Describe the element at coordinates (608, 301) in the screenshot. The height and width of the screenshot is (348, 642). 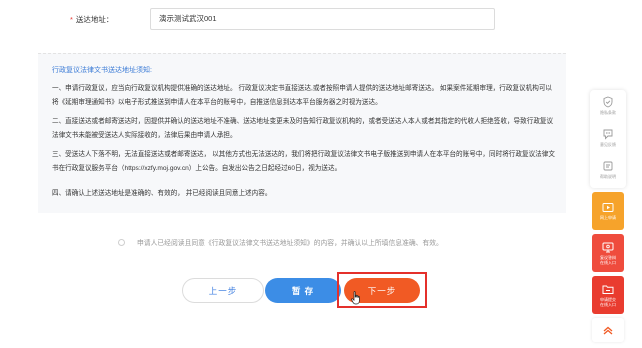
I see `sidebar-colored-label: 申请提交 在线入口` at that location.